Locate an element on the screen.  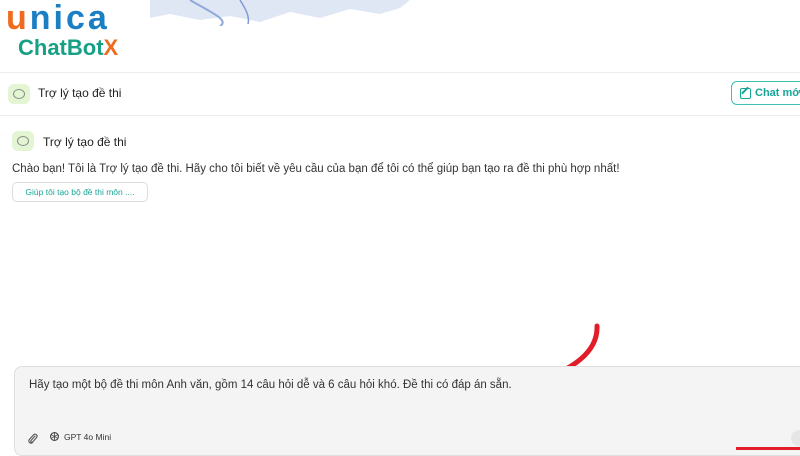
paperclip-icon is located at coordinates (32, 438).